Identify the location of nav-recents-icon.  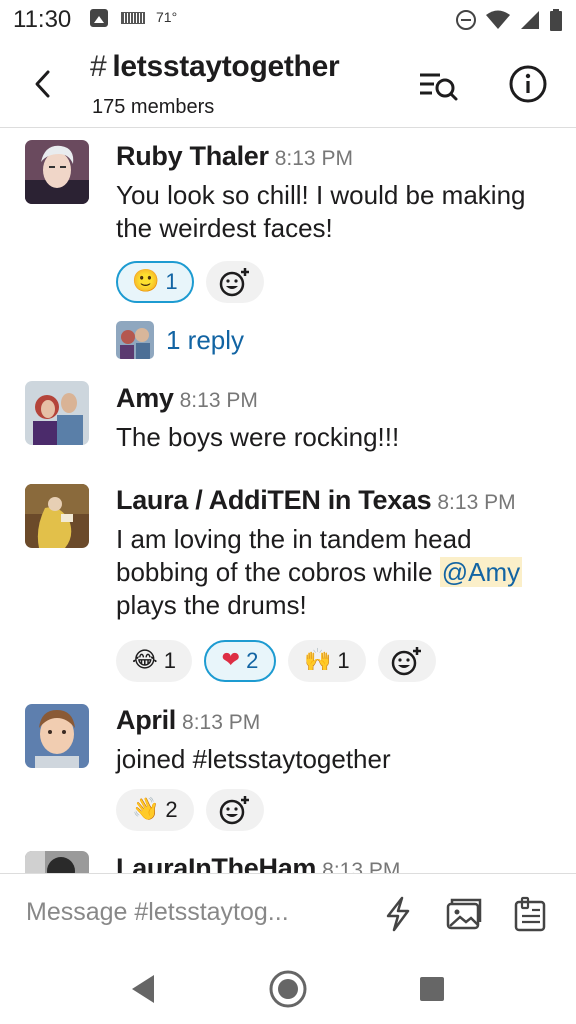
(432, 989).